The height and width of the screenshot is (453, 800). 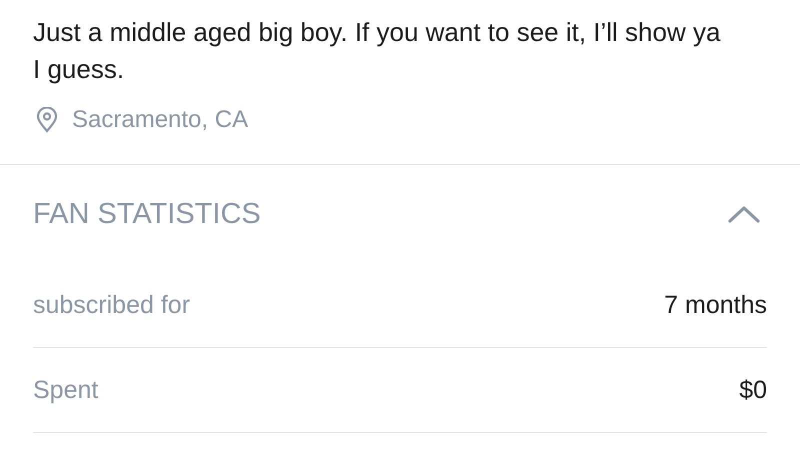 What do you see at coordinates (744, 214) in the screenshot?
I see `chevron-up-icon` at bounding box center [744, 214].